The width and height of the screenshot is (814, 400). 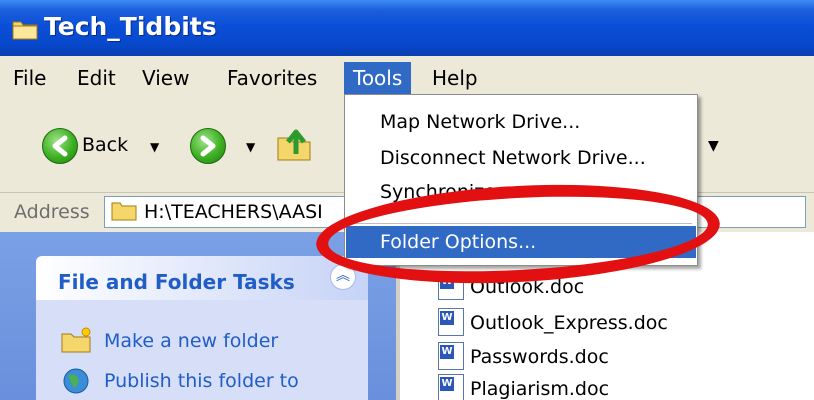 I want to click on address-value: H:\TEACHERS\AASI, so click(x=233, y=212).